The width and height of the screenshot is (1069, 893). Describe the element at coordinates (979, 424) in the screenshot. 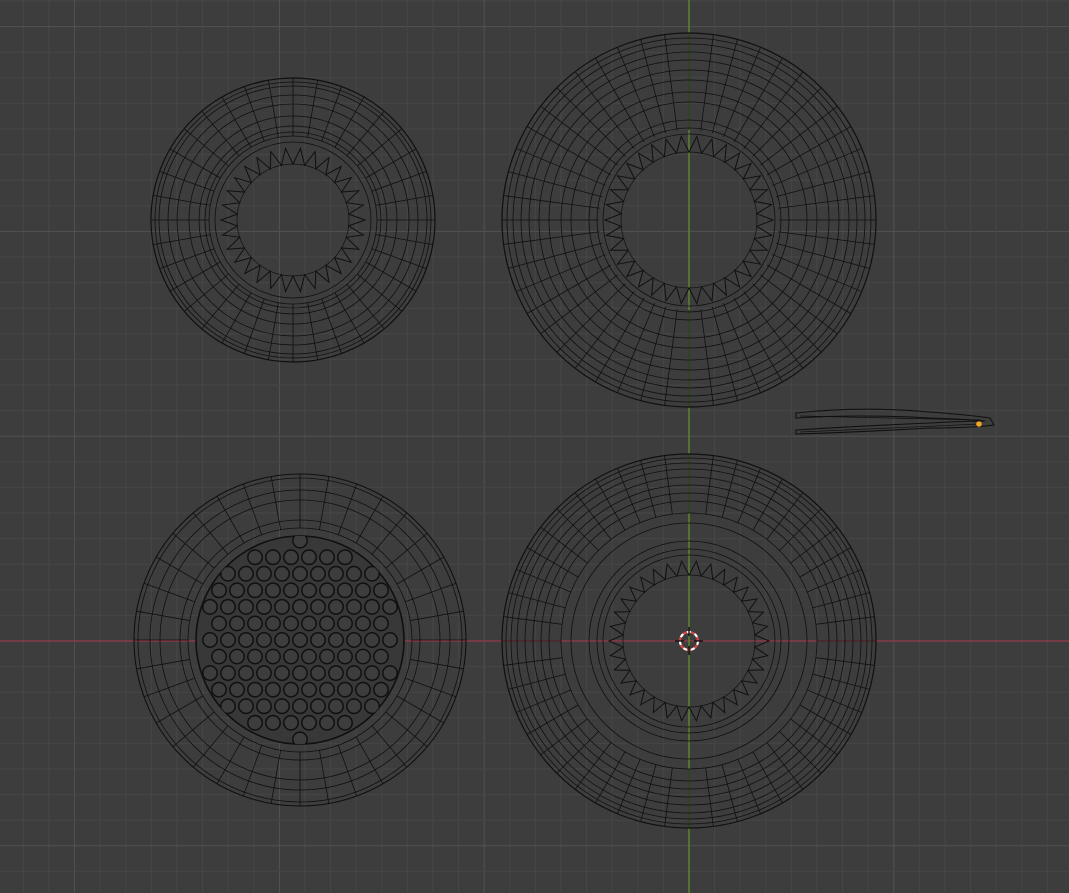

I see `object-origin-dot` at that location.